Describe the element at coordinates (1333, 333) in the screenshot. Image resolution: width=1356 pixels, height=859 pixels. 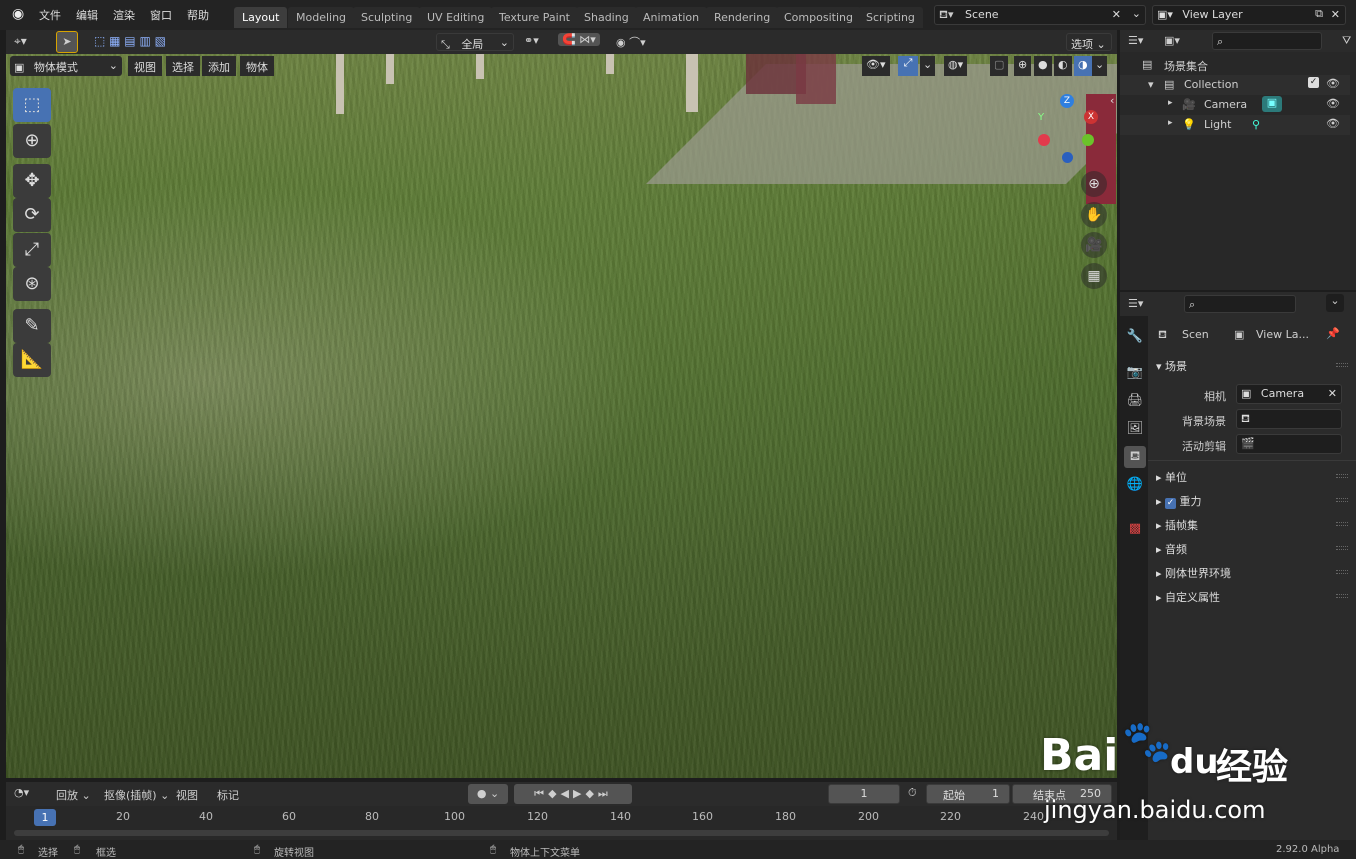
I see `pin-icon: 📌` at that location.